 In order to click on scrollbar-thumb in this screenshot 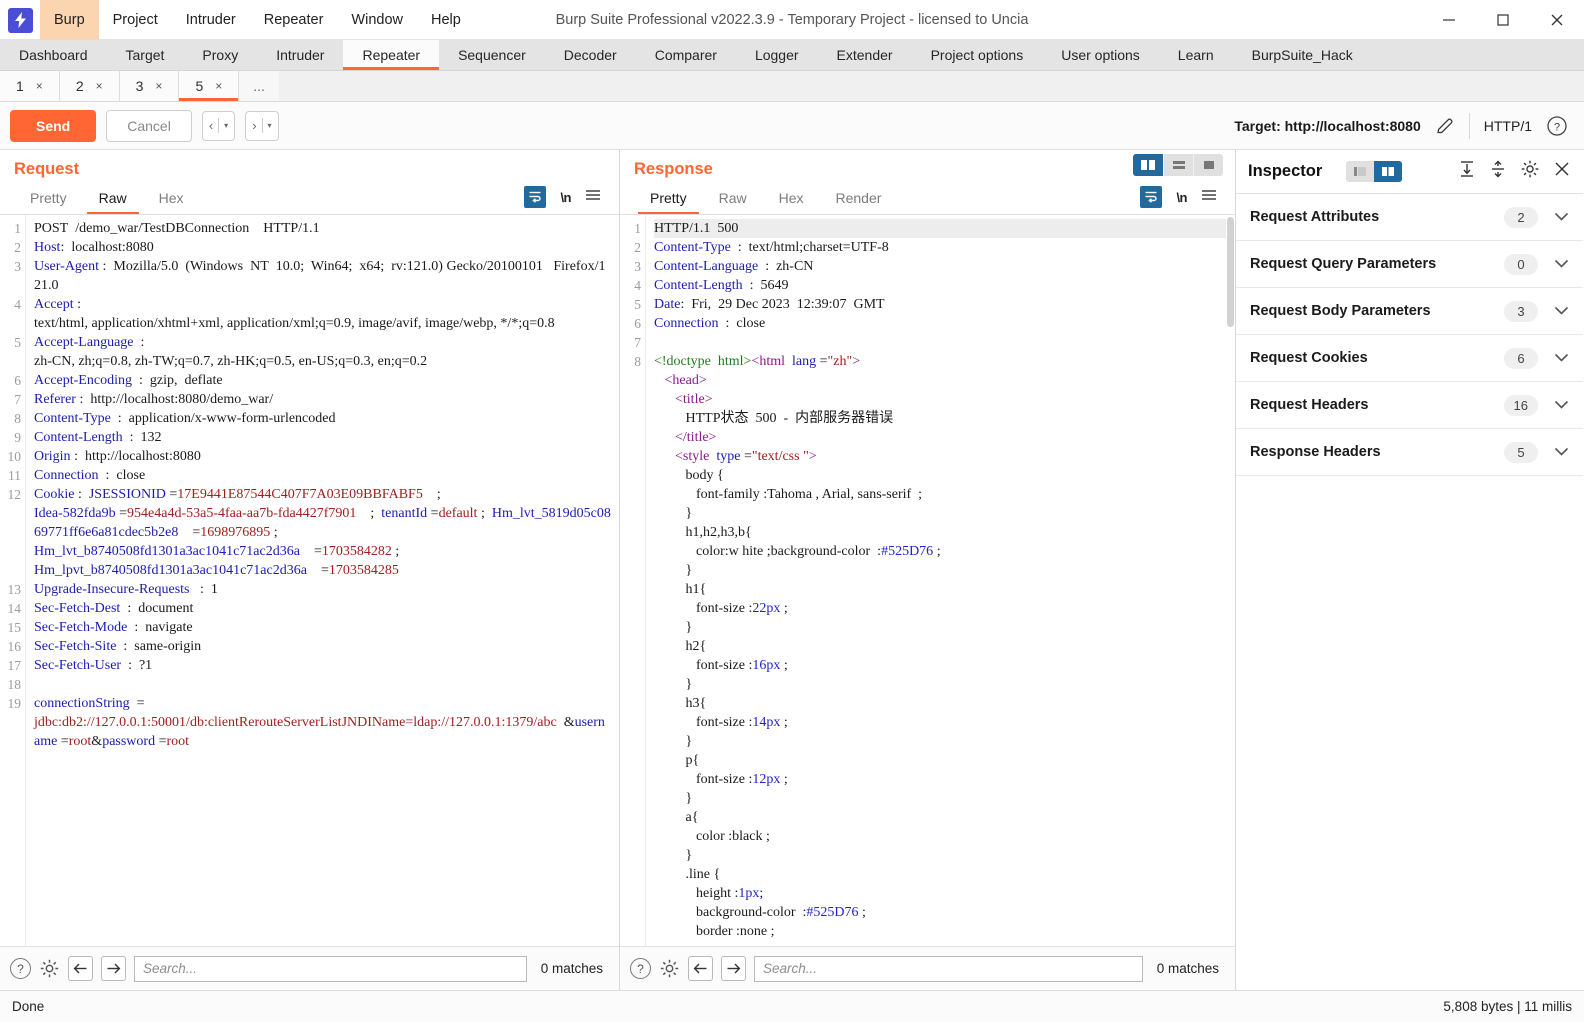, I will do `click(1230, 272)`.